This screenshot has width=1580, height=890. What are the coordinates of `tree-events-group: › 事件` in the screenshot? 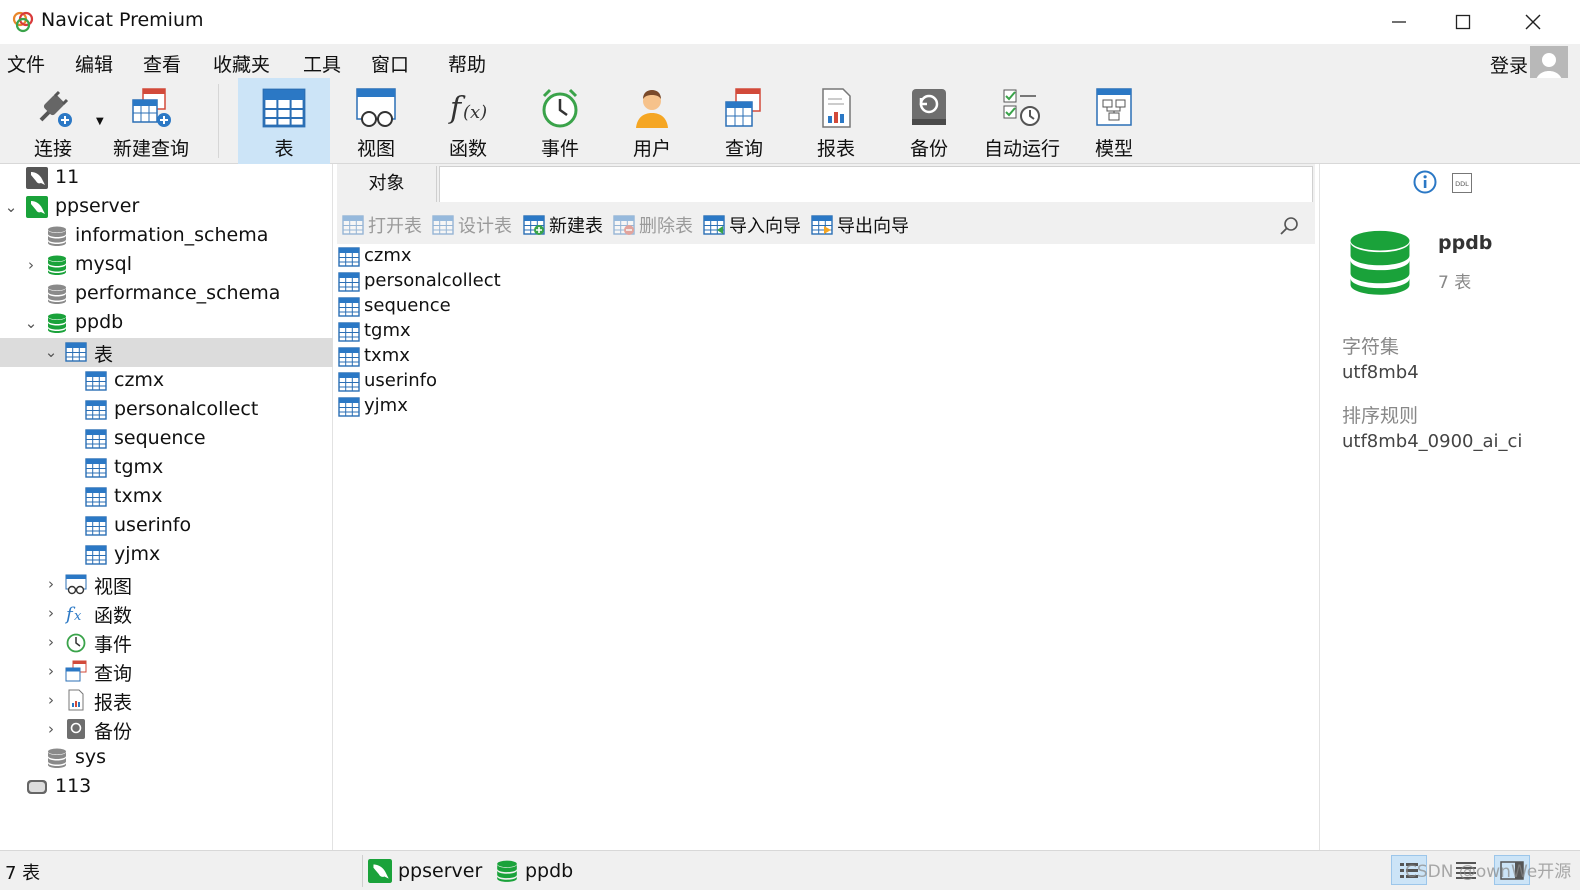 It's located at (166, 642).